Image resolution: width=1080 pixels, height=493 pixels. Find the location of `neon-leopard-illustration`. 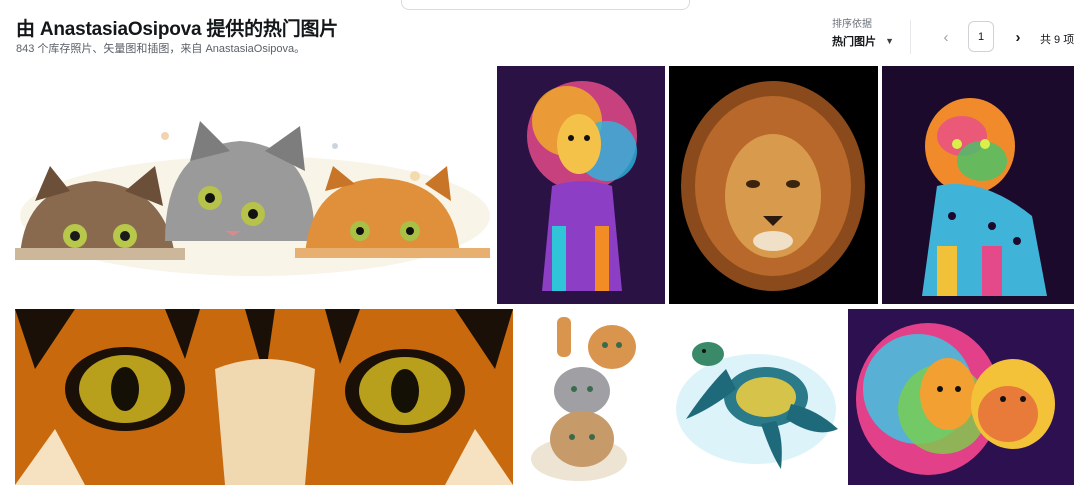

neon-leopard-illustration is located at coordinates (978, 185).